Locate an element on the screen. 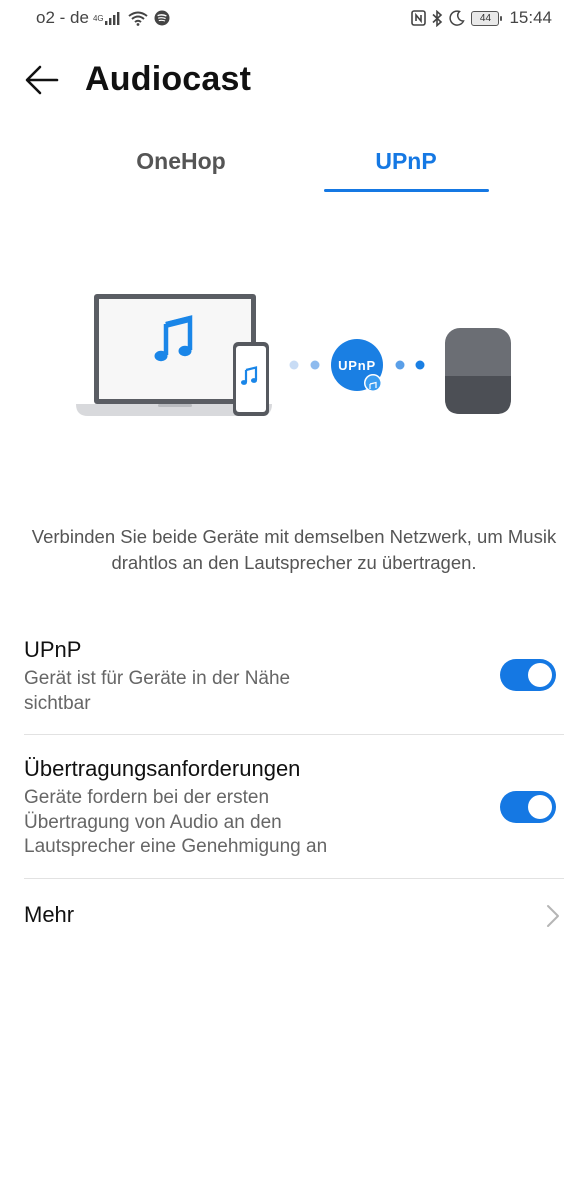 The image size is (588, 1200). more-row: Mehr is located at coordinates (294, 915).